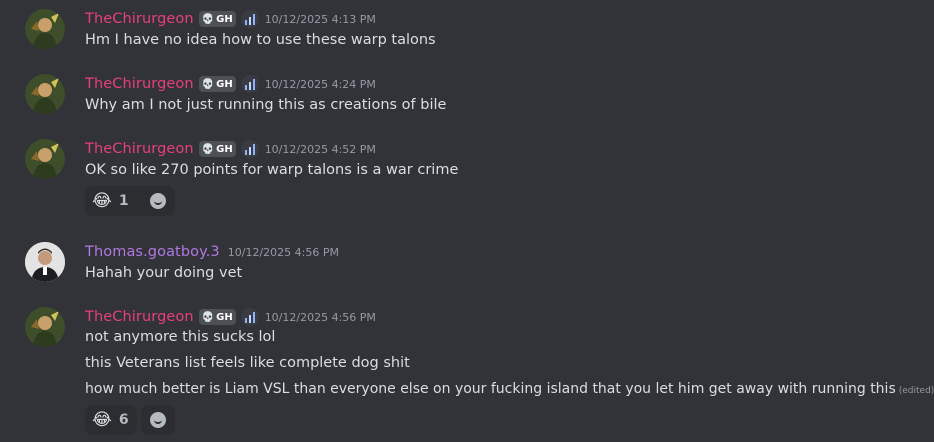  Describe the element at coordinates (320, 149) in the screenshot. I see `timestamp: 10/12/2025 4:52 PM` at that location.